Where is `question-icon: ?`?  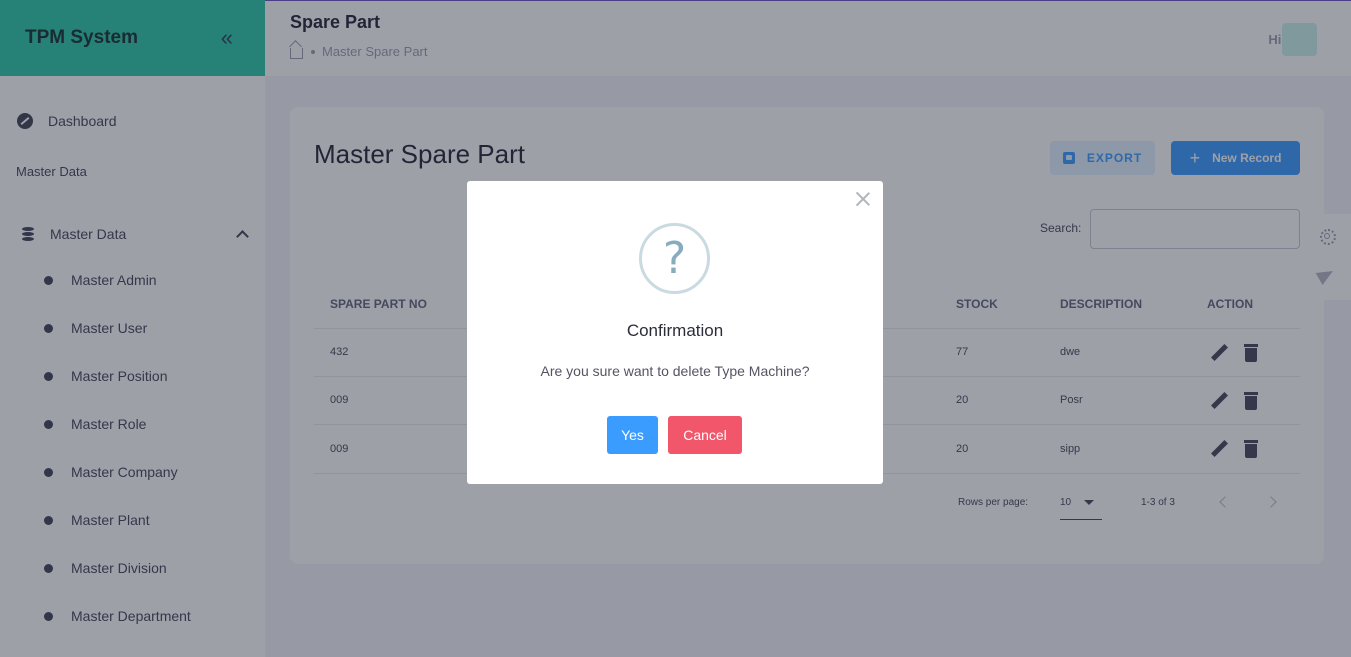
question-icon: ? is located at coordinates (674, 258).